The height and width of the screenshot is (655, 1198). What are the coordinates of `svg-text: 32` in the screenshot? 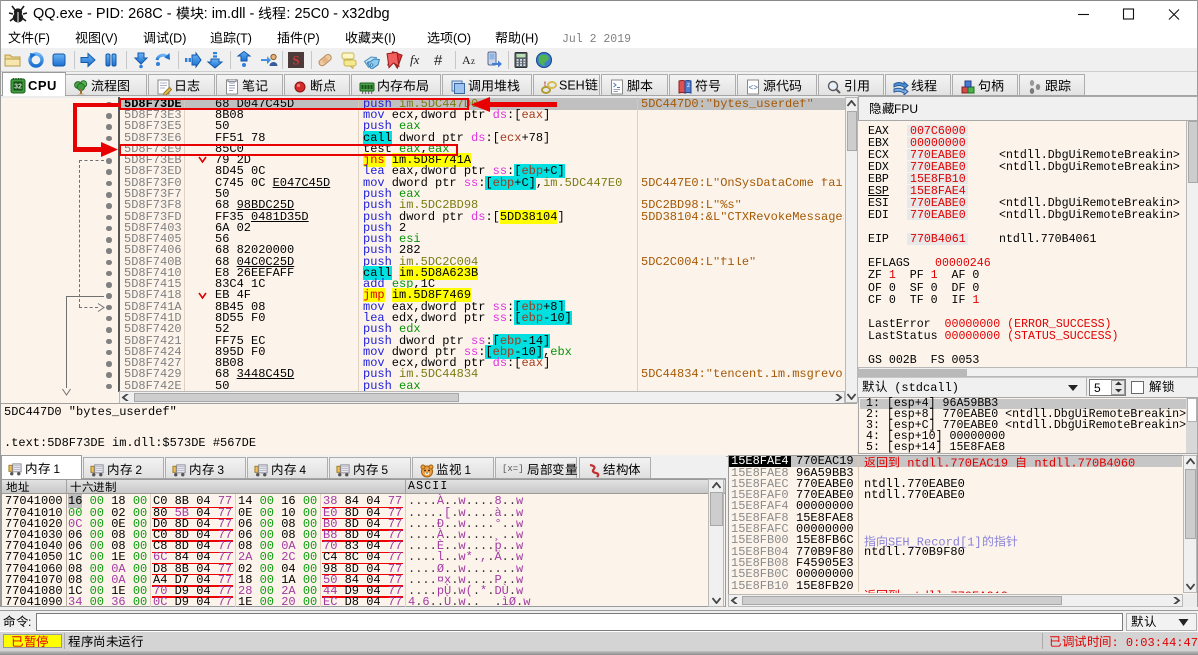 It's located at (18, 87).